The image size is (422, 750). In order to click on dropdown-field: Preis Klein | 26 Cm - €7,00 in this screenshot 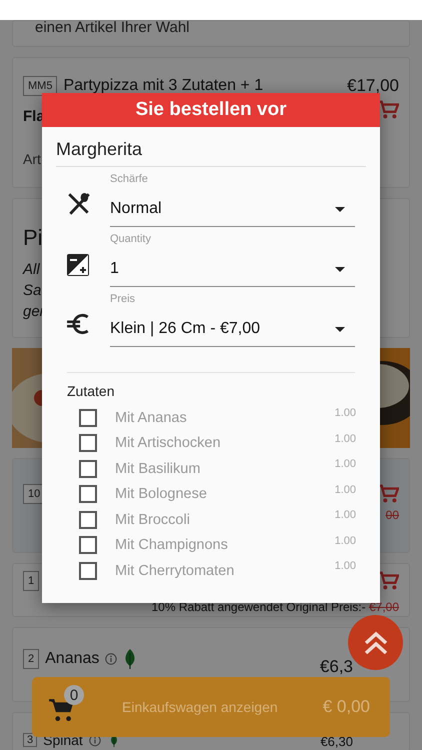, I will do `click(232, 320)`.